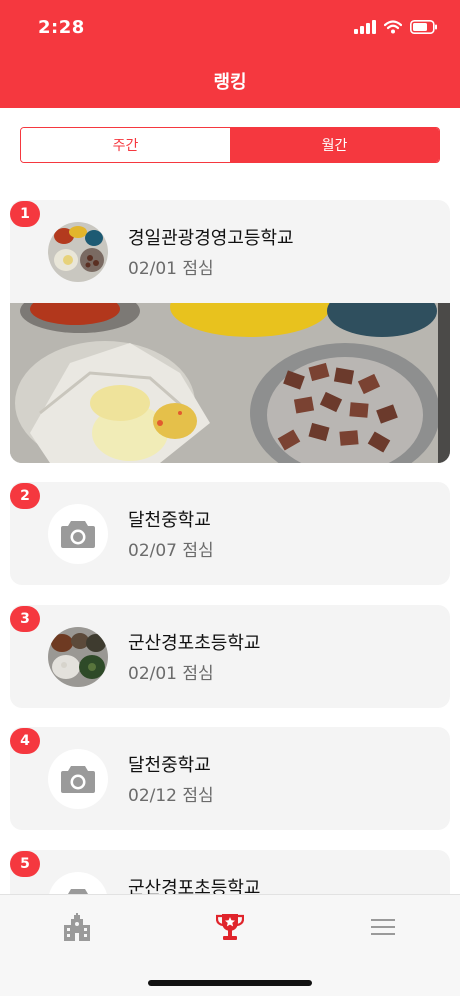  What do you see at coordinates (230, 82) in the screenshot?
I see `page-title: 랭킹` at bounding box center [230, 82].